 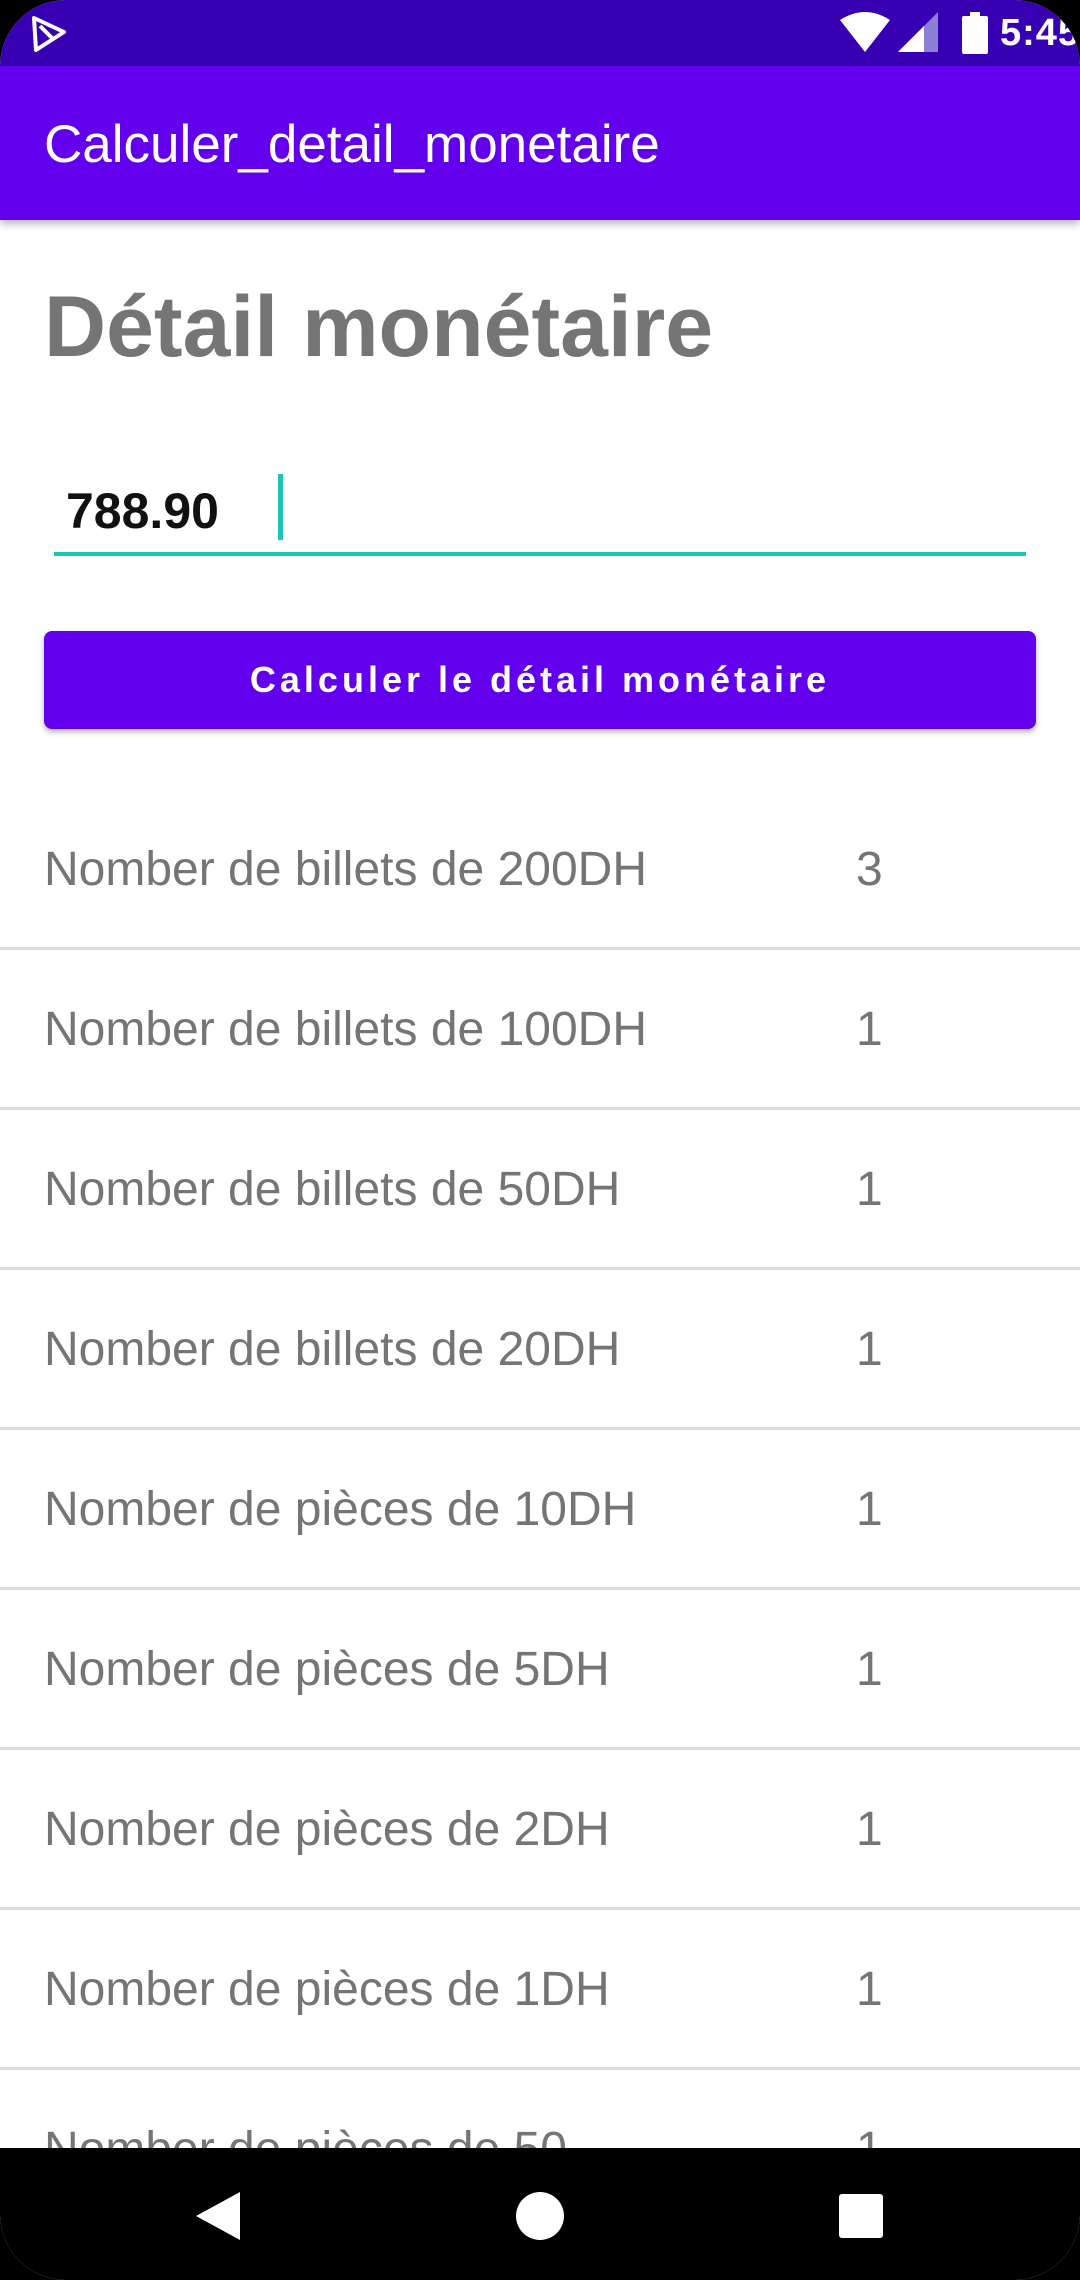 What do you see at coordinates (540, 510) in the screenshot?
I see `amount-input: 788.90` at bounding box center [540, 510].